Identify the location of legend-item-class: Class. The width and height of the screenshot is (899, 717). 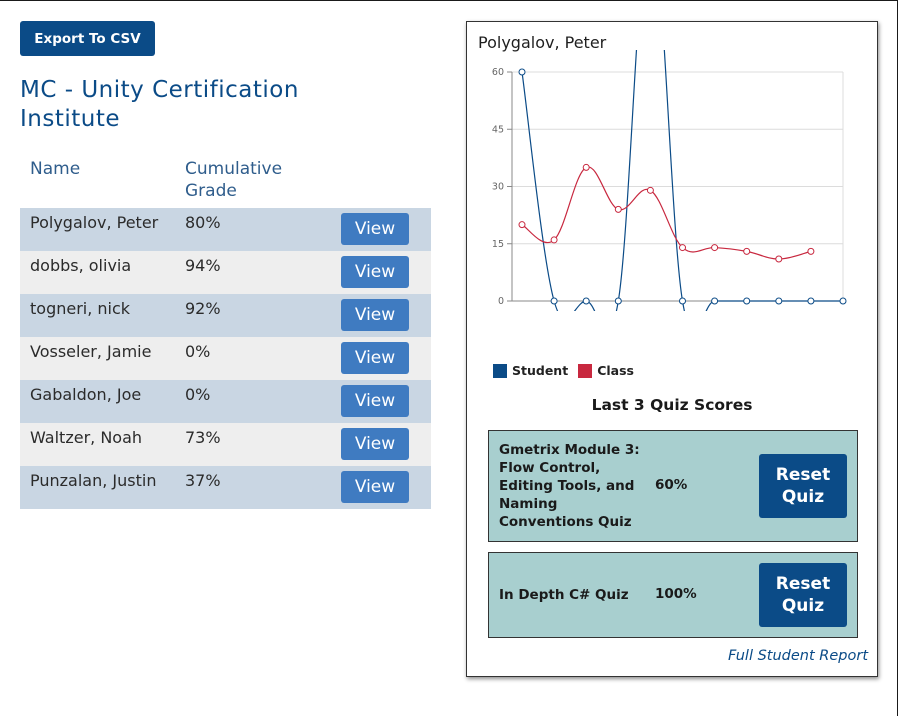
(606, 370).